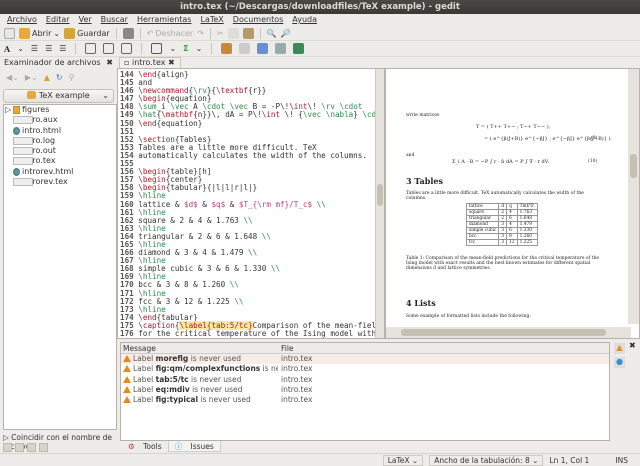 This screenshot has height=466, width=640. I want to click on file-item: introrev.html, so click(60, 172).